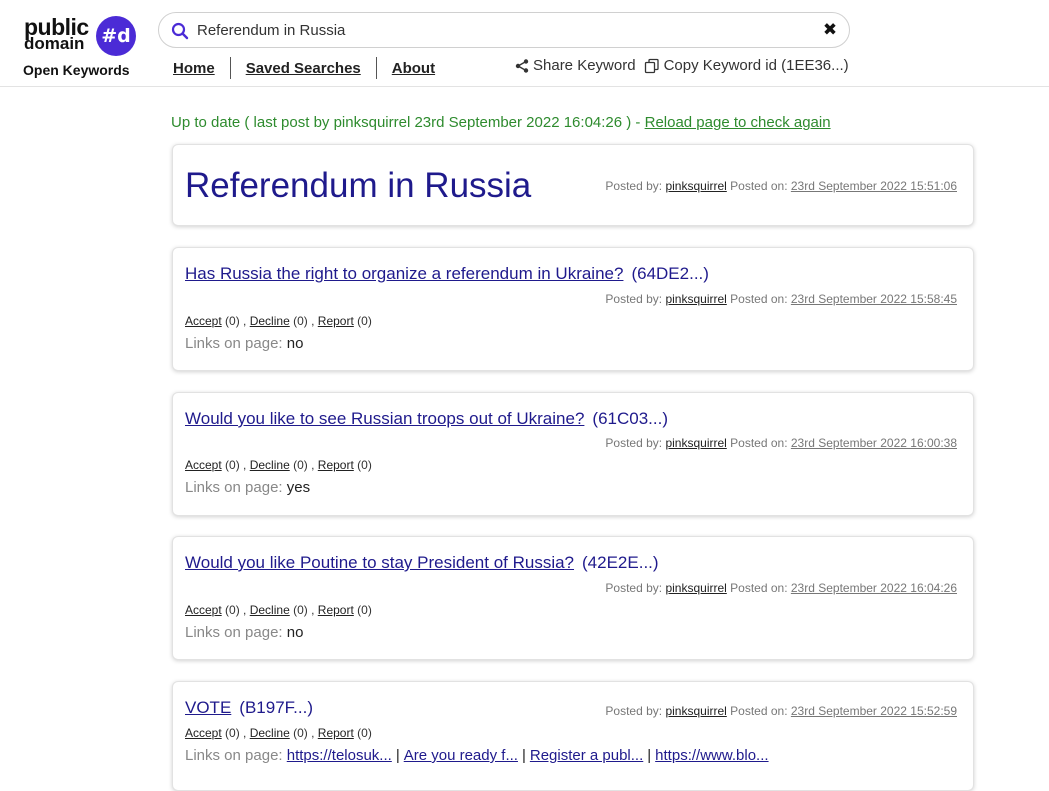  What do you see at coordinates (584, 65) in the screenshot?
I see `share-keyword-label: Share Keyword` at bounding box center [584, 65].